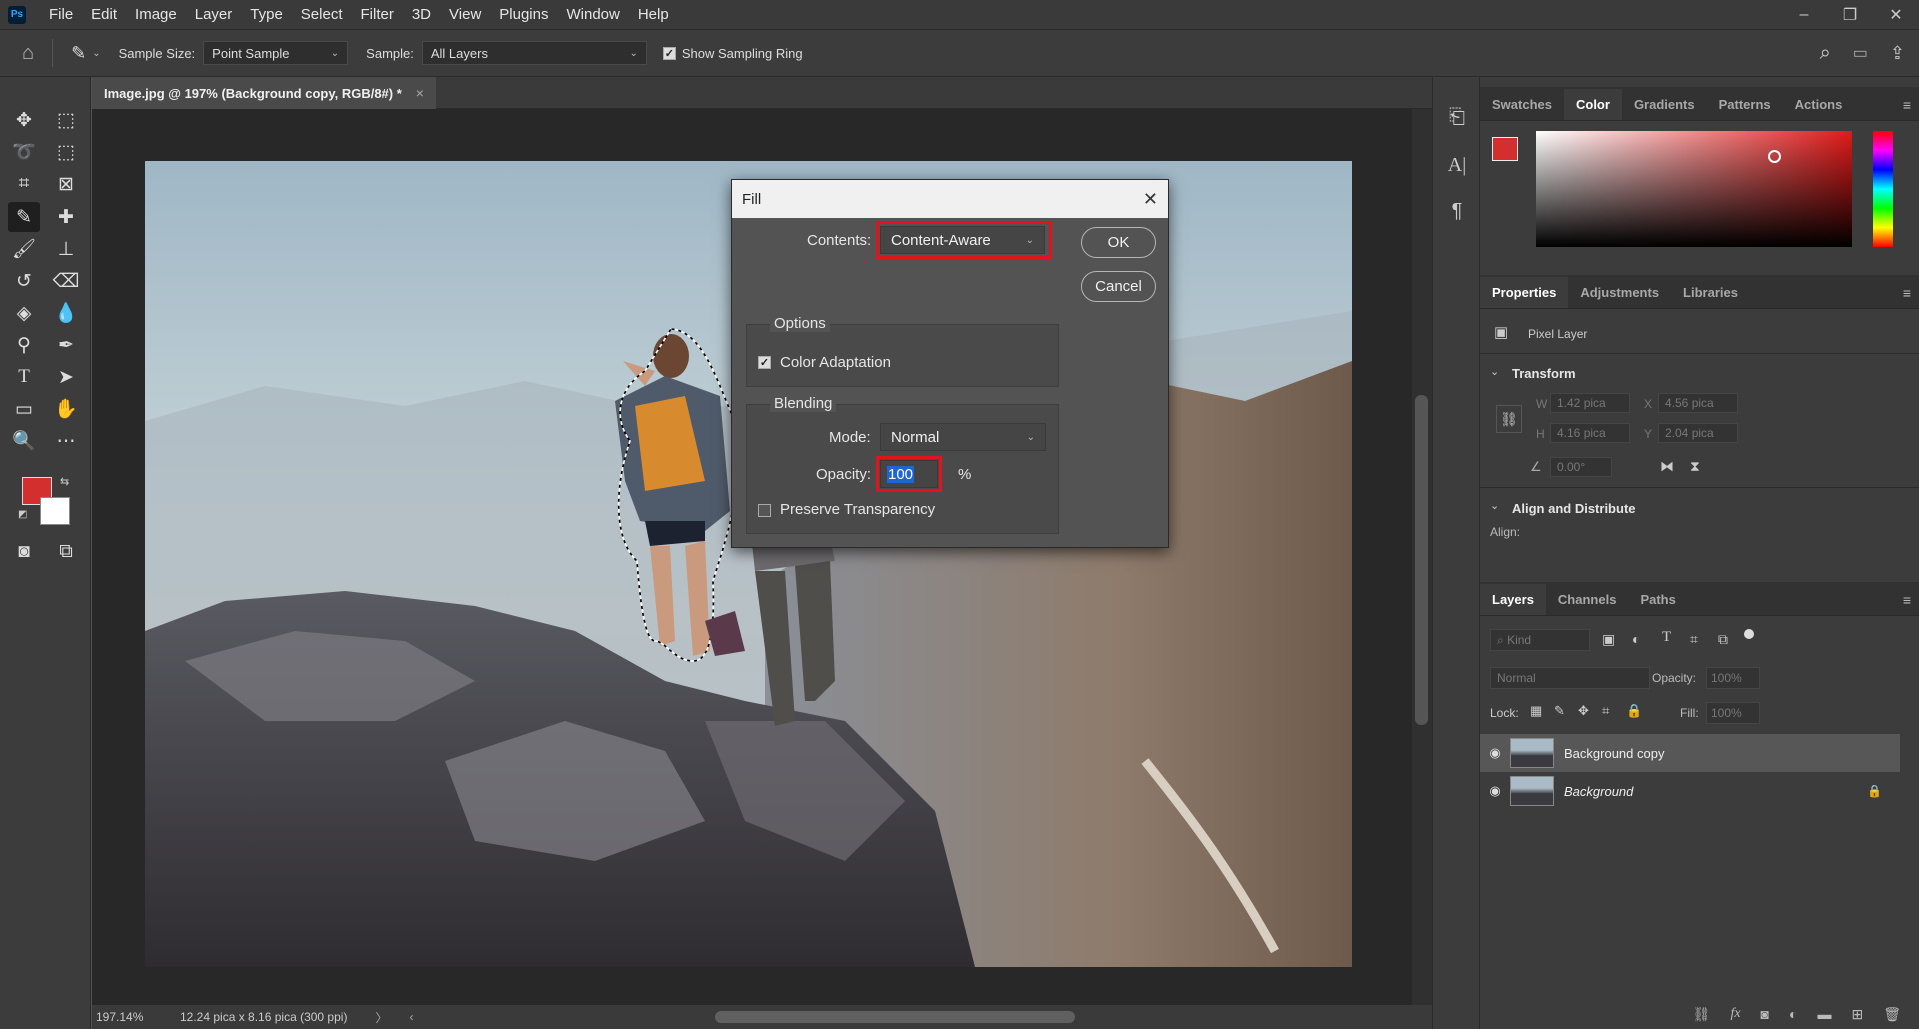  Describe the element at coordinates (1509, 419) in the screenshot. I see `link-dimensions-icon: ⛓` at that location.